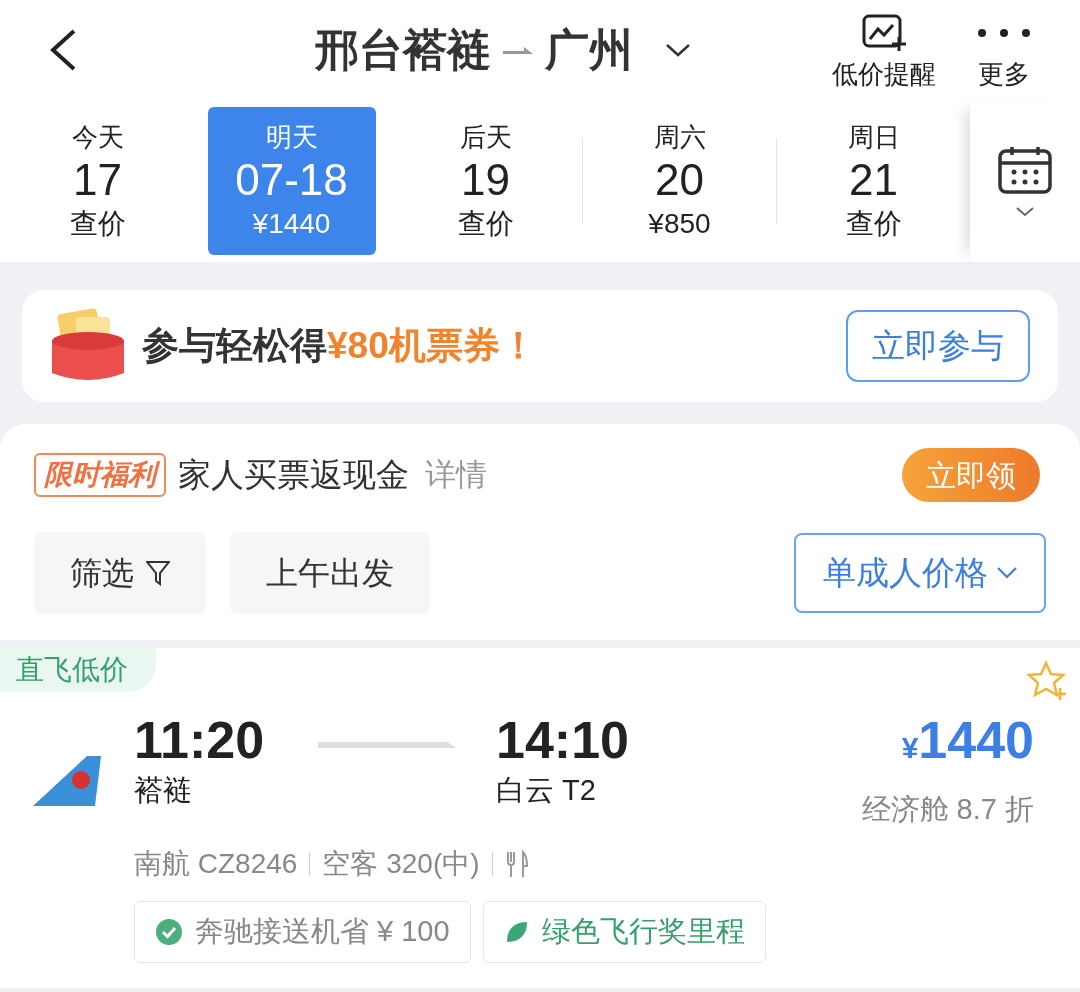 This screenshot has width=1080, height=992. I want to click on departure-time: 11:20, so click(200, 740).